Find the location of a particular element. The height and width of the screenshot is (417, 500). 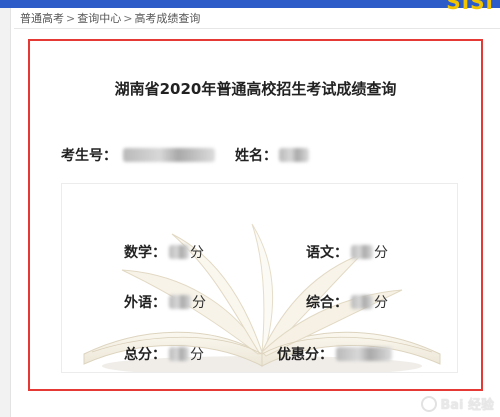

chinese-score: 语文： 分 is located at coordinates (347, 252).